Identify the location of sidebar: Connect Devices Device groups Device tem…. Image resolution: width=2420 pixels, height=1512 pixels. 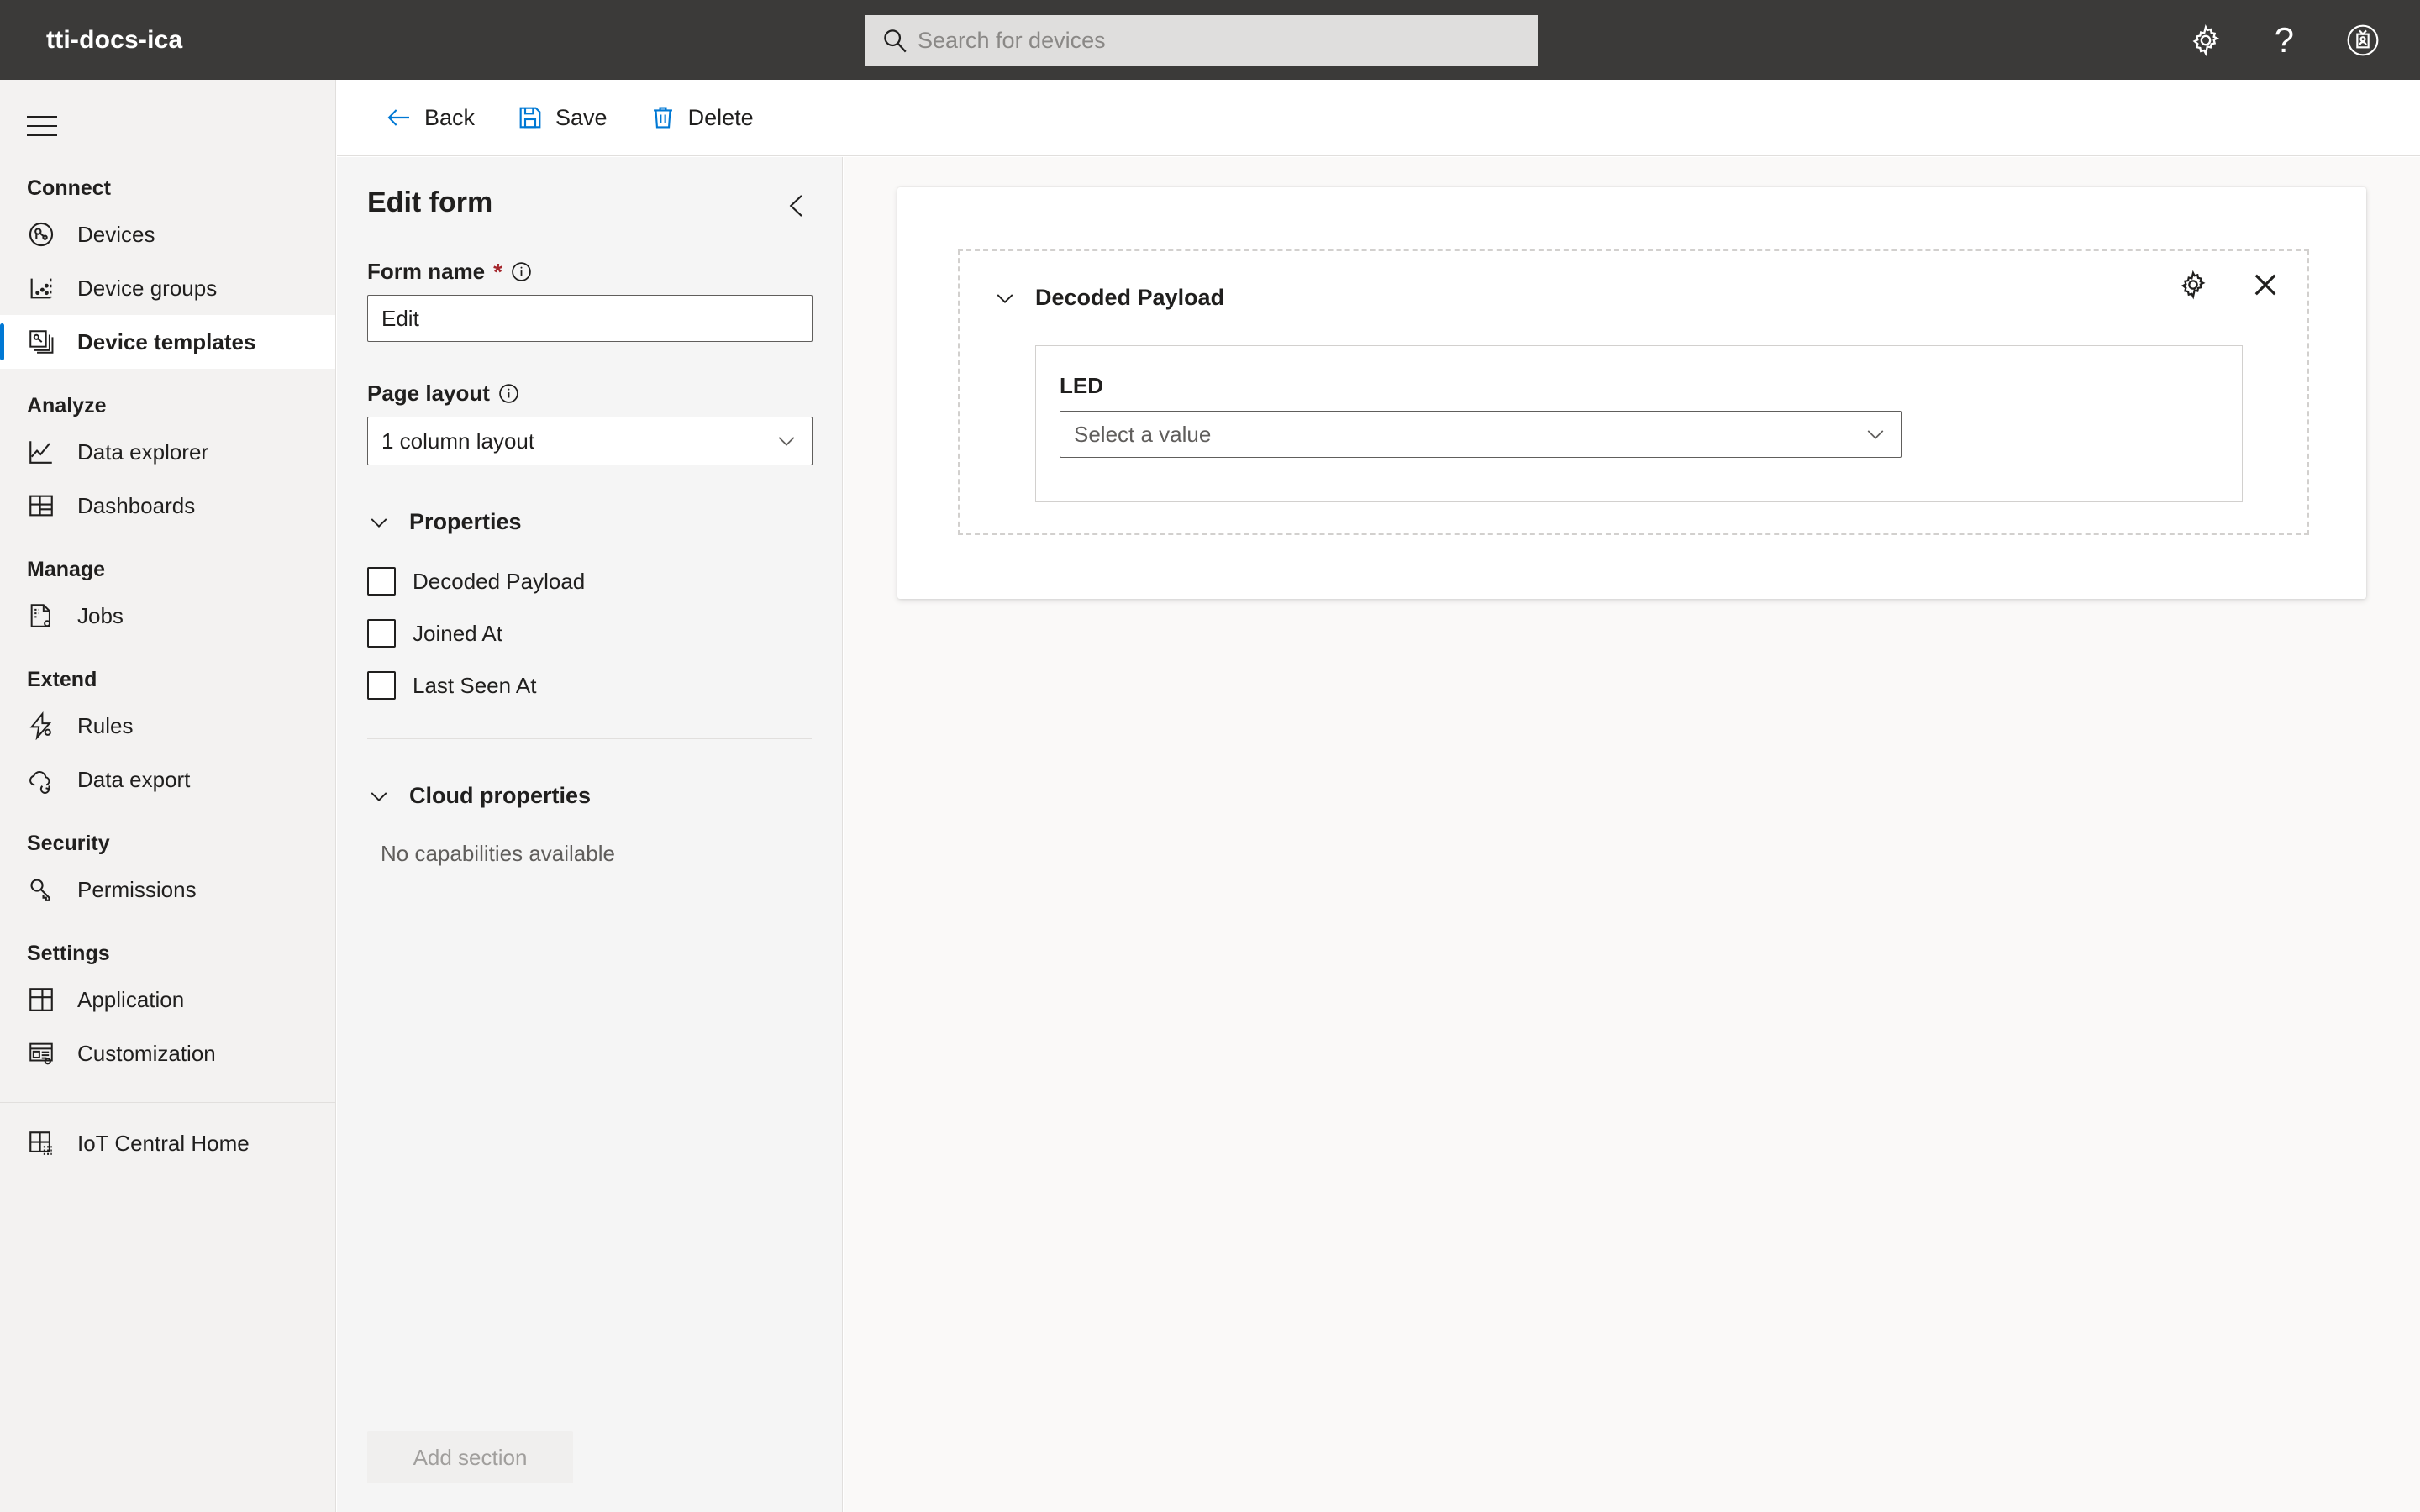
(168, 796).